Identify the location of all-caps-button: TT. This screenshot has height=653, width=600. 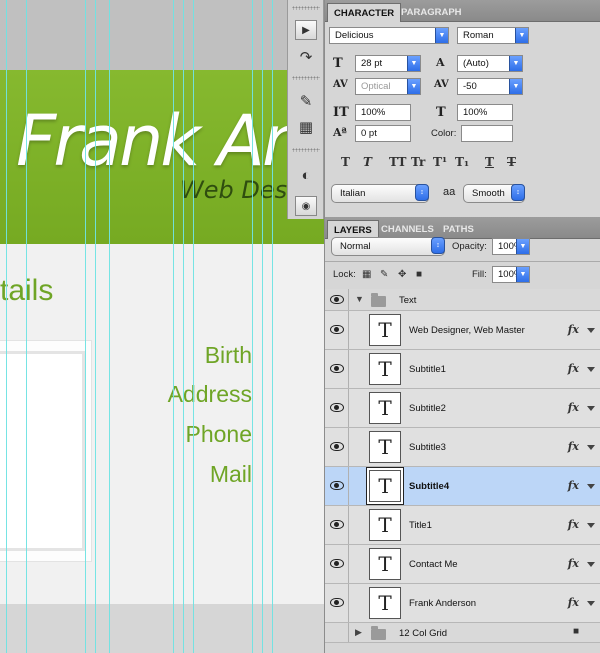
(397, 162).